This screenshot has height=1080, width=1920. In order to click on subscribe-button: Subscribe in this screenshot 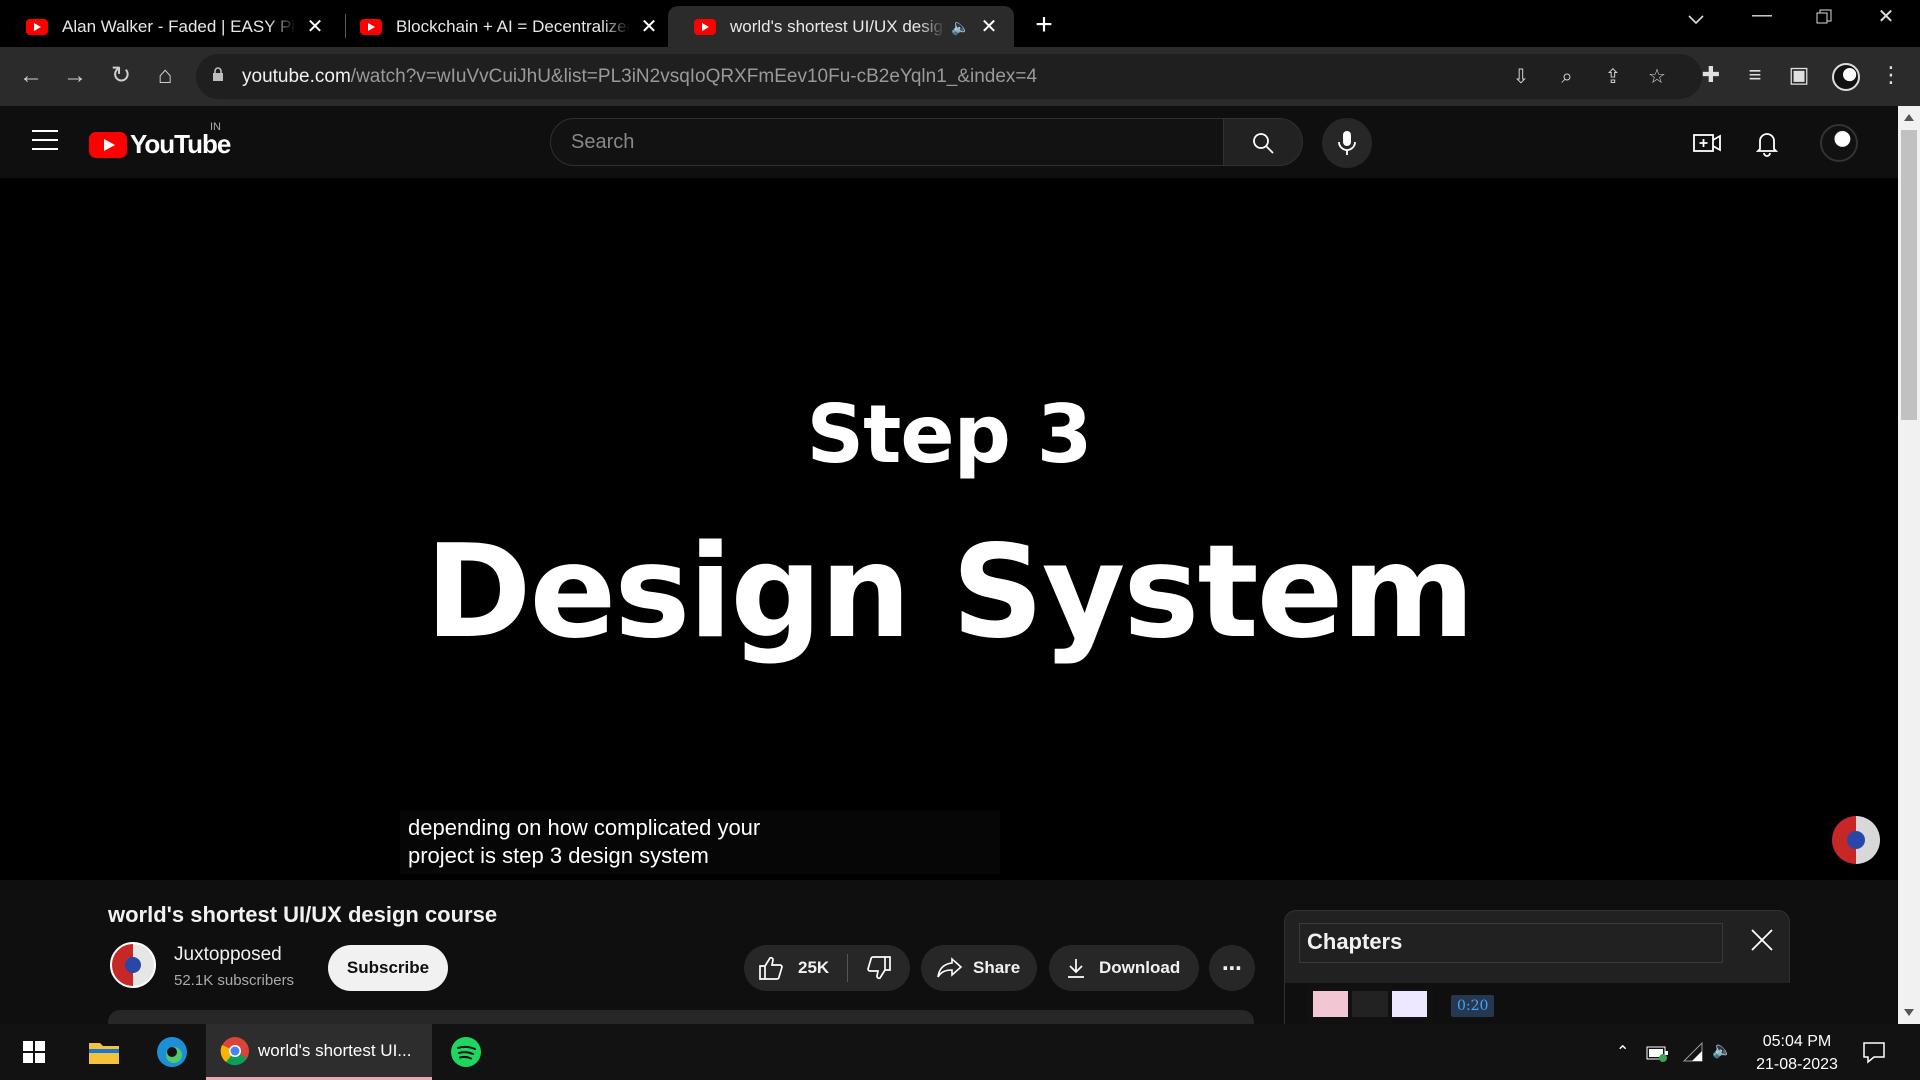, I will do `click(388, 968)`.